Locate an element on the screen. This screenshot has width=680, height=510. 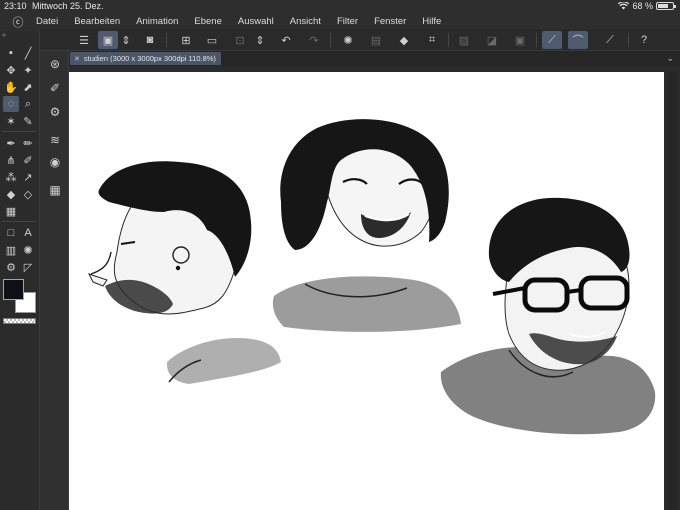
airbrush-icon: ⋔ is located at coordinates (11, 160).